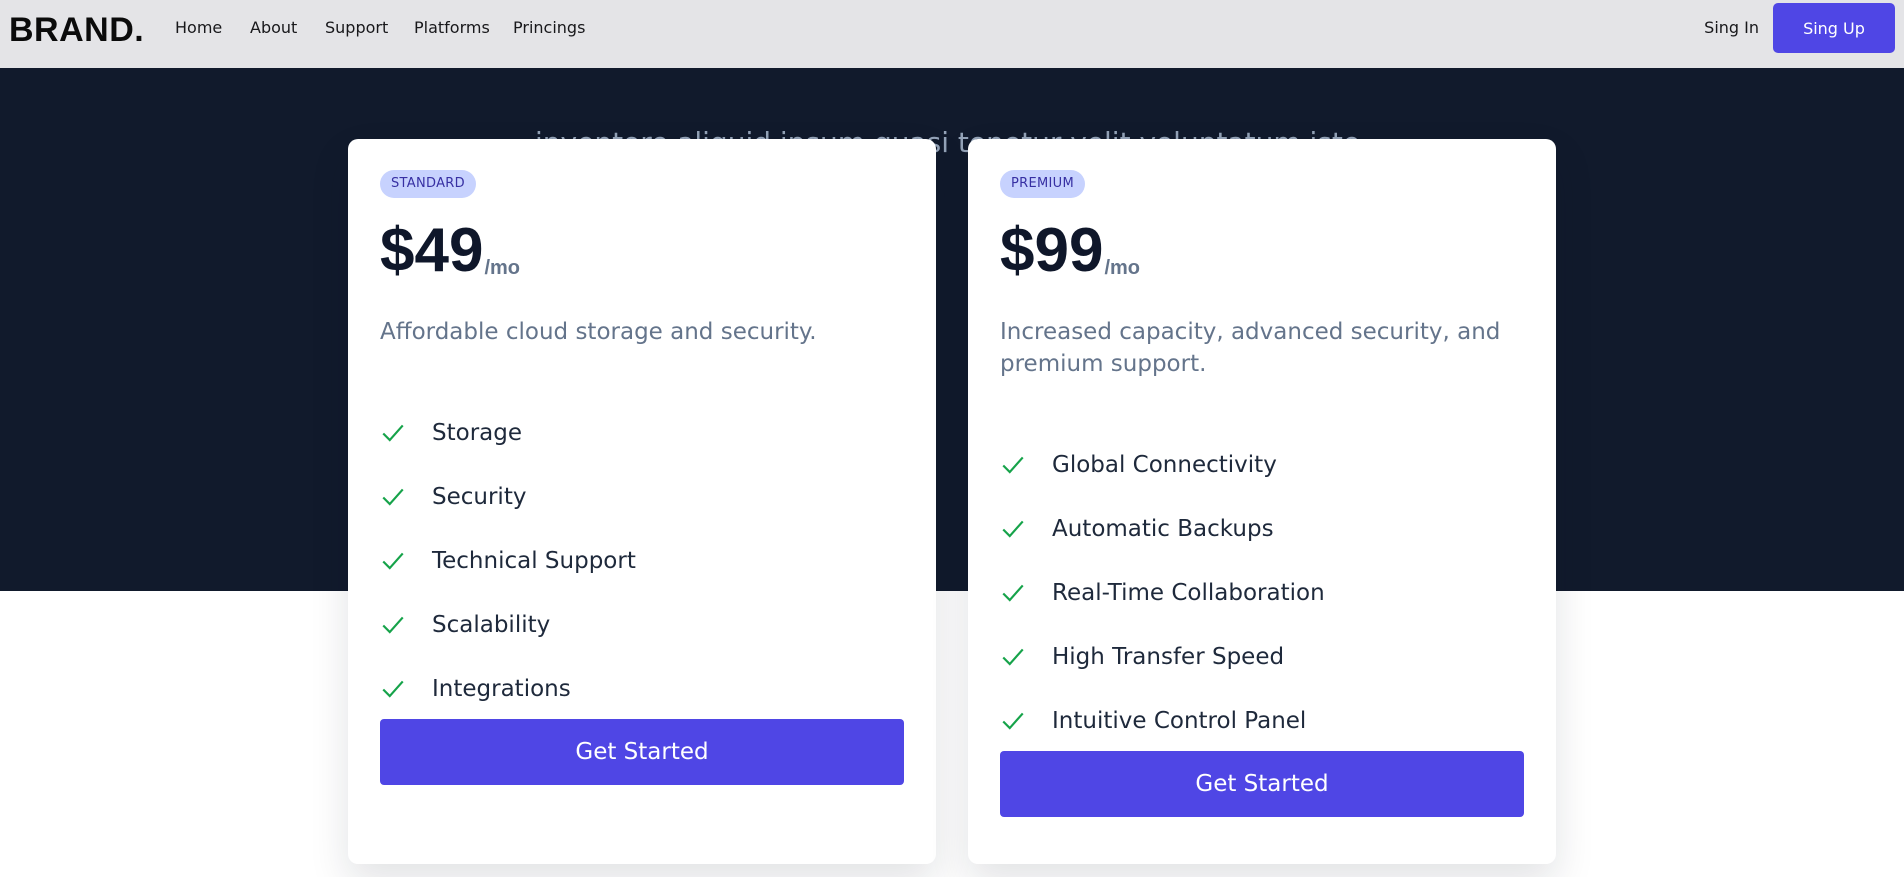  Describe the element at coordinates (198, 28) in the screenshot. I see `nav-link-home: Home` at that location.